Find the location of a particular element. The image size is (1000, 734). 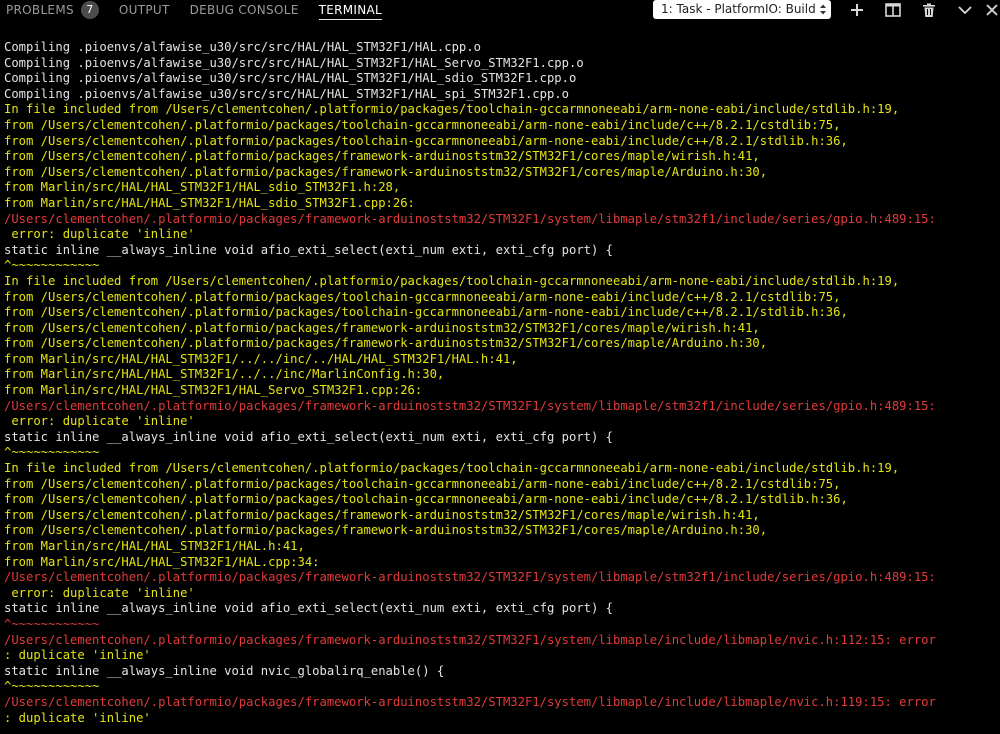

tab-problems: PROBLEMS 7 is located at coordinates (52, 10).